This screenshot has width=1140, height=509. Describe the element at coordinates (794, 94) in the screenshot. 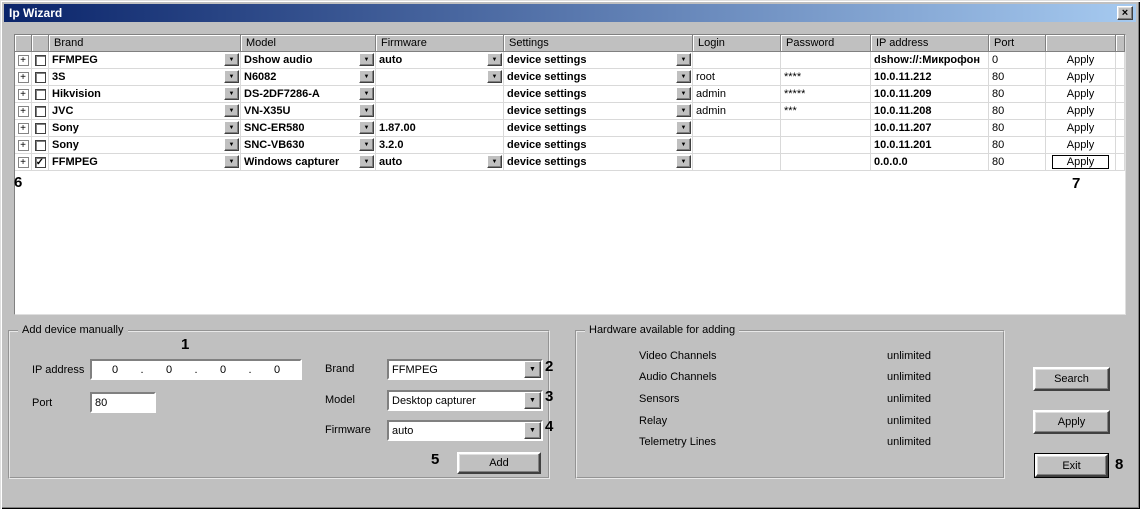

I see `password-cell: *****` at that location.